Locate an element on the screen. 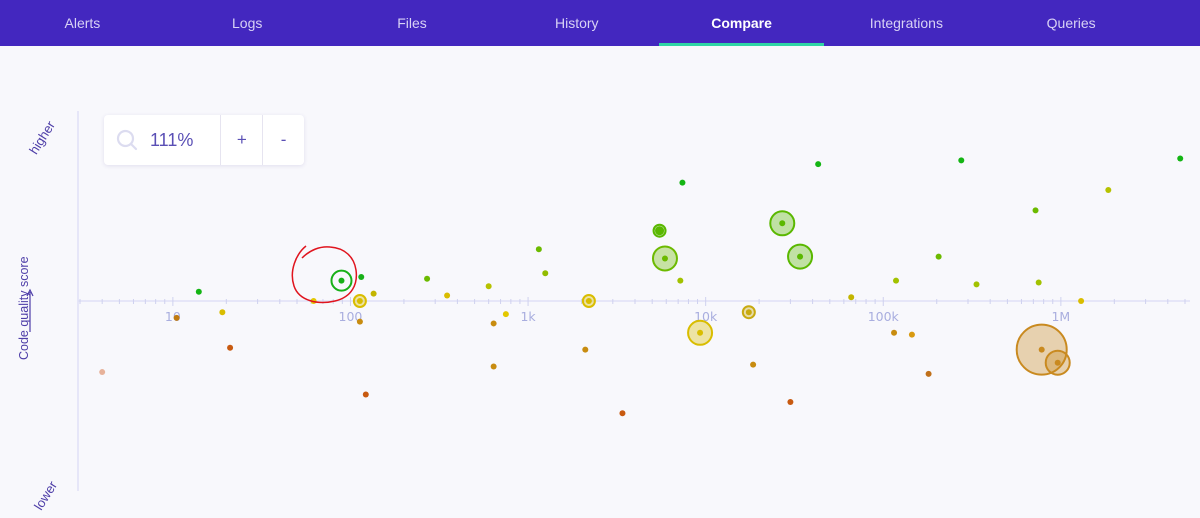  tab-alerts: Alerts is located at coordinates (82, 23).